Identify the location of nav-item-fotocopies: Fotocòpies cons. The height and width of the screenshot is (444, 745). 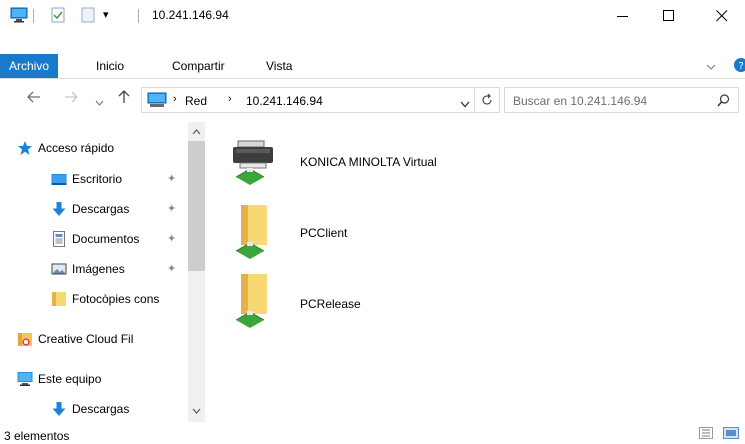
(119, 299).